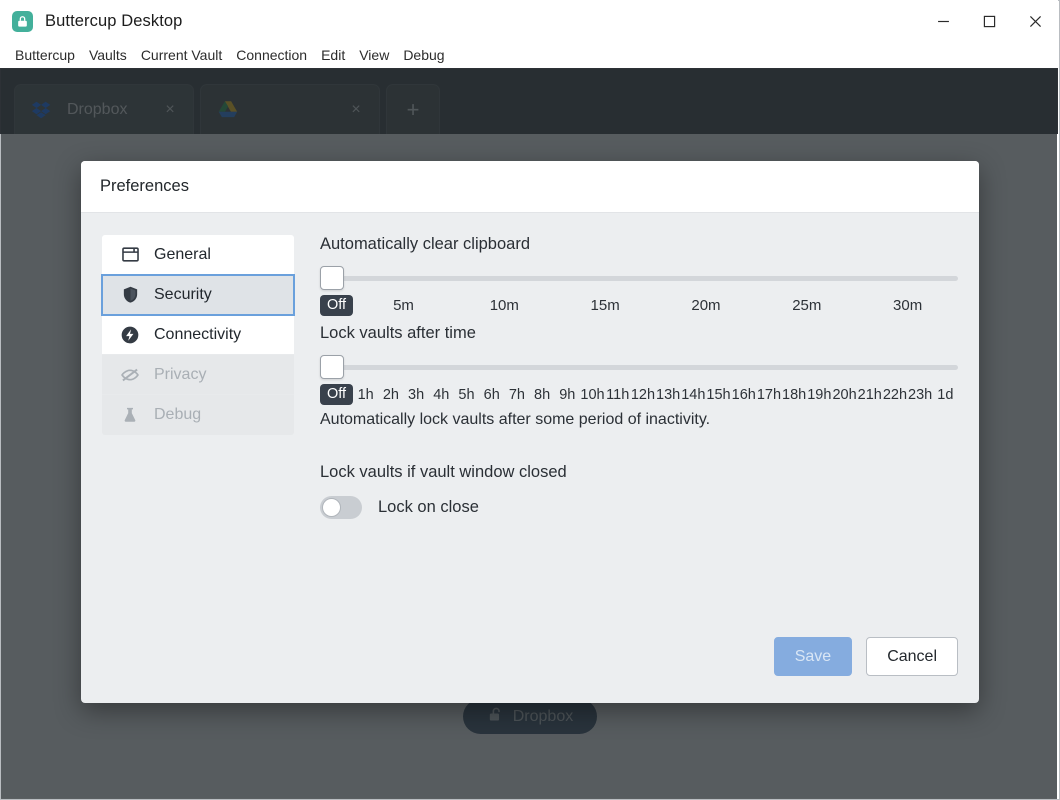 This screenshot has width=1060, height=800. I want to click on lock-time-tick-3h: 3h, so click(416, 394).